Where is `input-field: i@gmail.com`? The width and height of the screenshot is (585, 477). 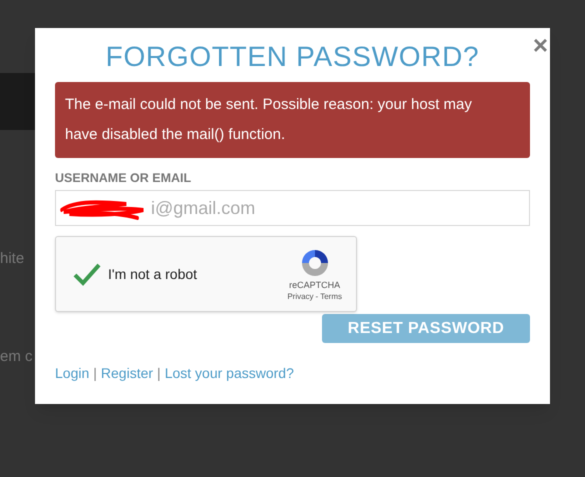 input-field: i@gmail.com is located at coordinates (292, 208).